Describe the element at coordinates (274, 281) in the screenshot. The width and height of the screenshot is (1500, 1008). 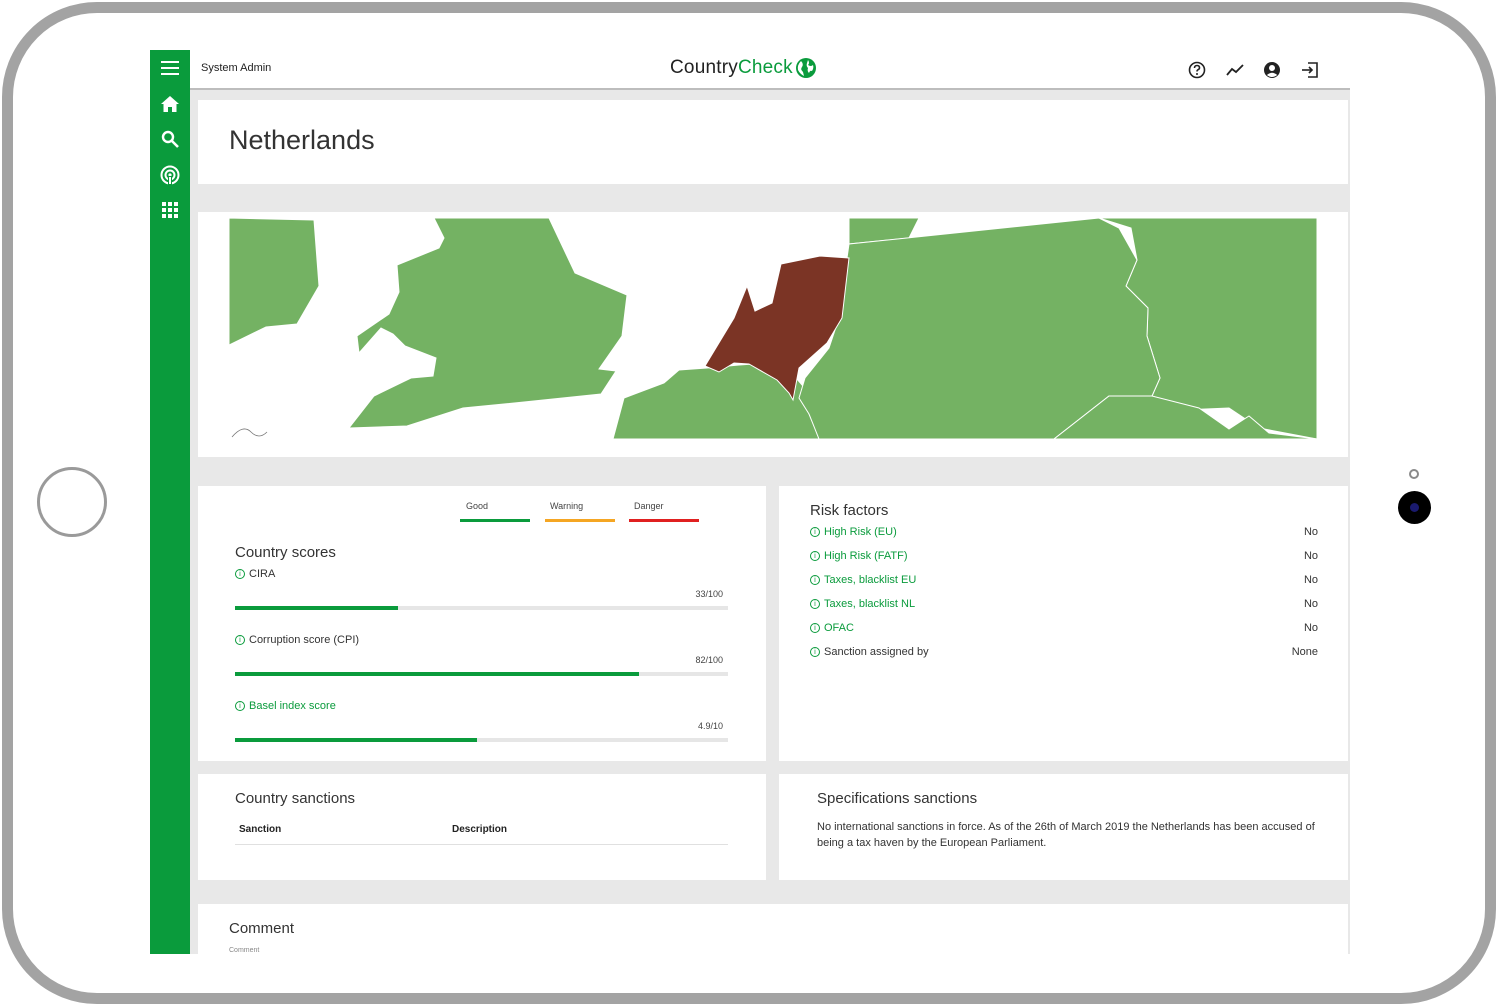
I see `map-land-ireland` at that location.